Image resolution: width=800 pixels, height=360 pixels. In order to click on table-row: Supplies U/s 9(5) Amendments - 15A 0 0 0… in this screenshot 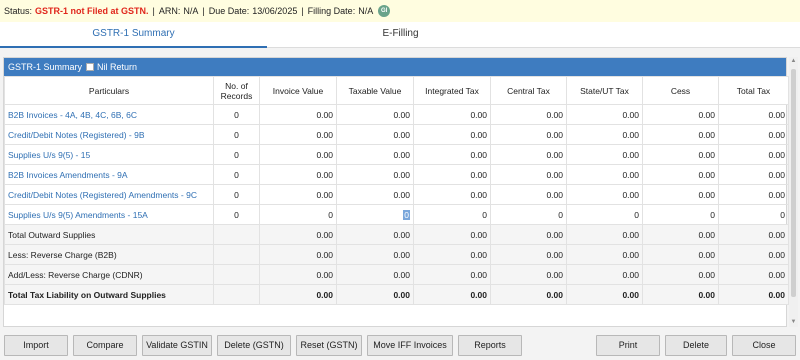, I will do `click(396, 214)`.